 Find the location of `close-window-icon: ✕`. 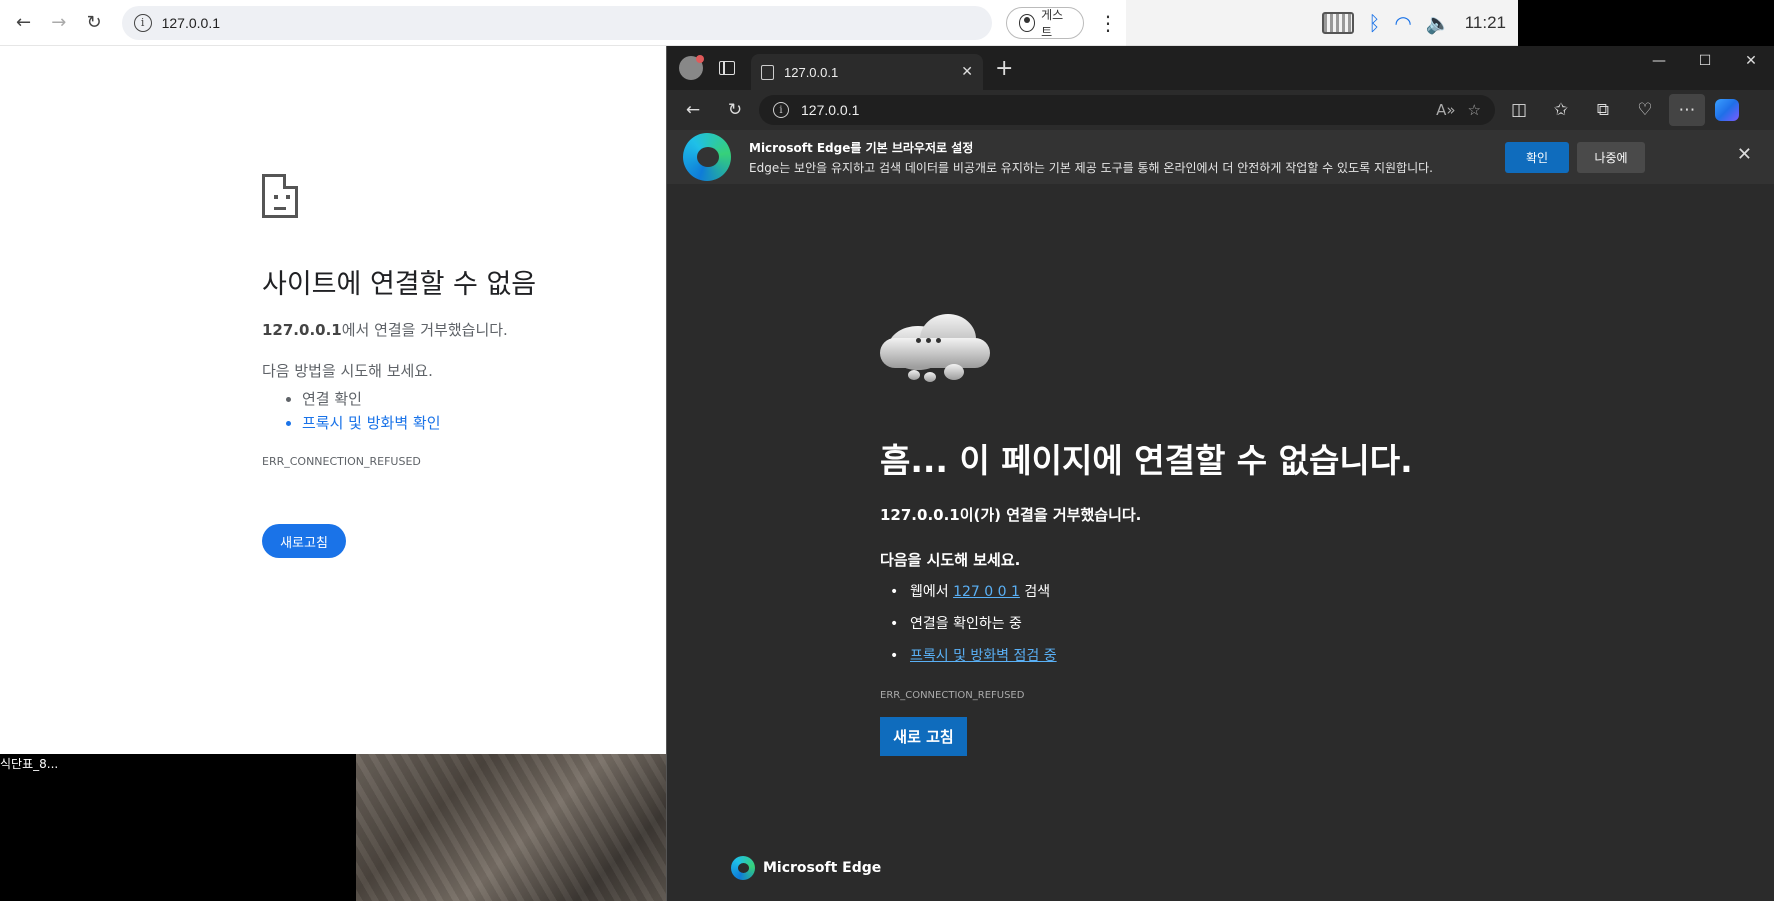

close-window-icon: ✕ is located at coordinates (1751, 61).